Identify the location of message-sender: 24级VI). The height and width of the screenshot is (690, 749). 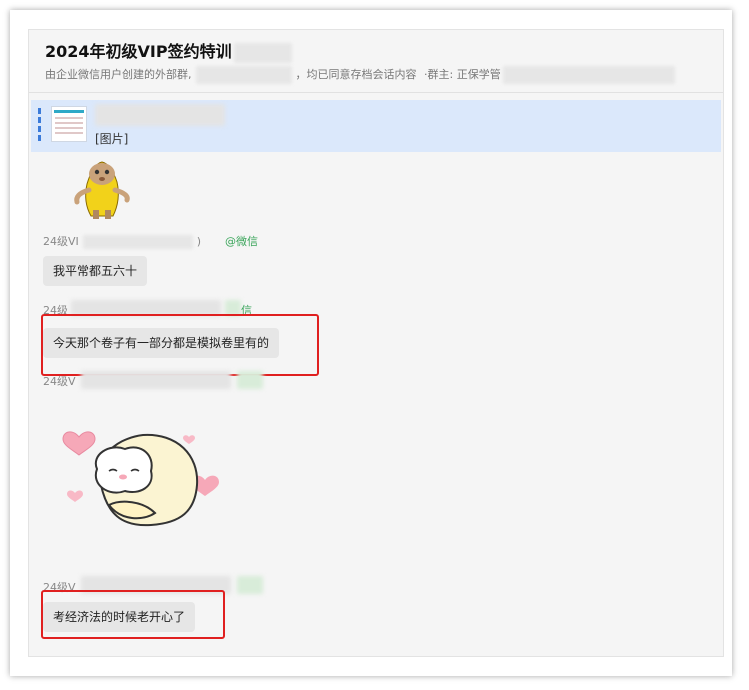
(122, 242).